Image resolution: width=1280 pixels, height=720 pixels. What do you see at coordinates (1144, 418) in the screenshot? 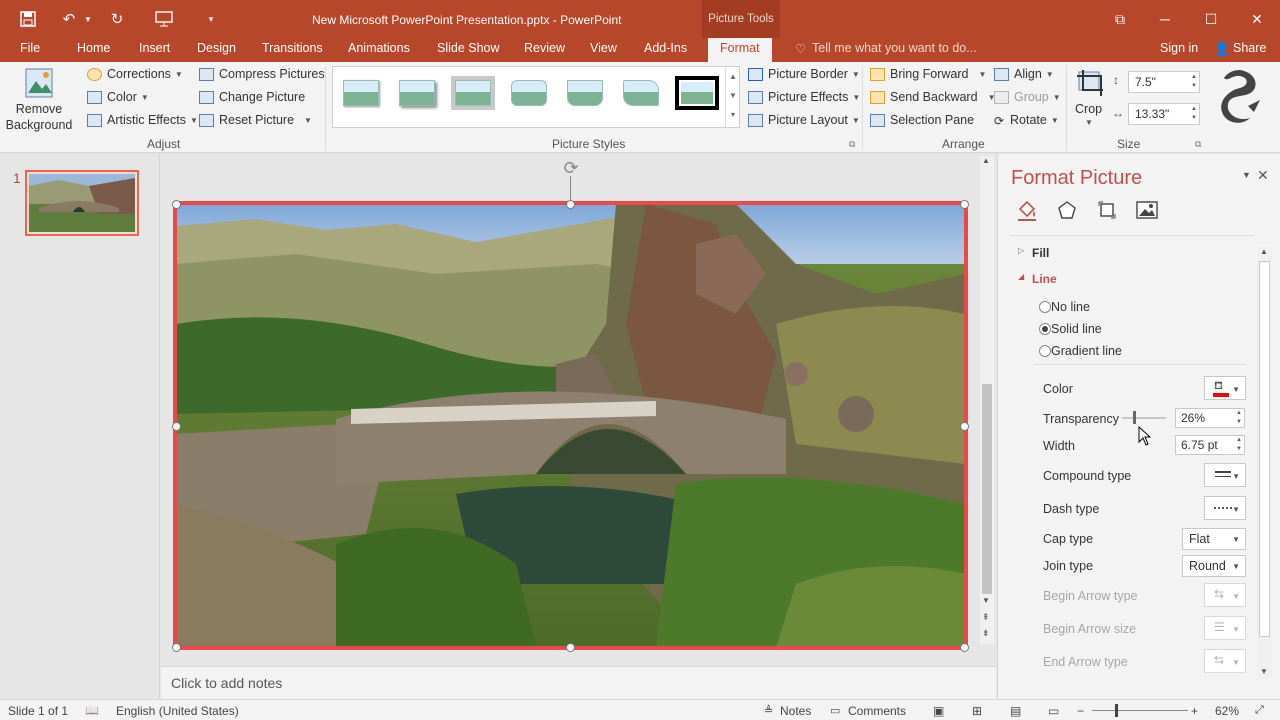
I see `transparency-slider-track` at bounding box center [1144, 418].